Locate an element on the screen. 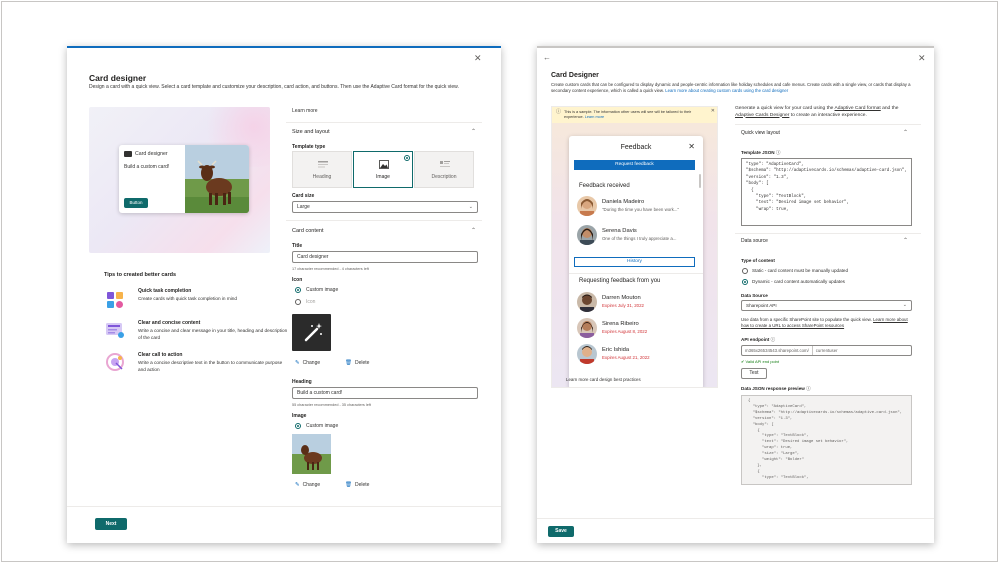 The image size is (999, 563). api-endpoint-label: API endpoint ⓘ is located at coordinates (758, 340).